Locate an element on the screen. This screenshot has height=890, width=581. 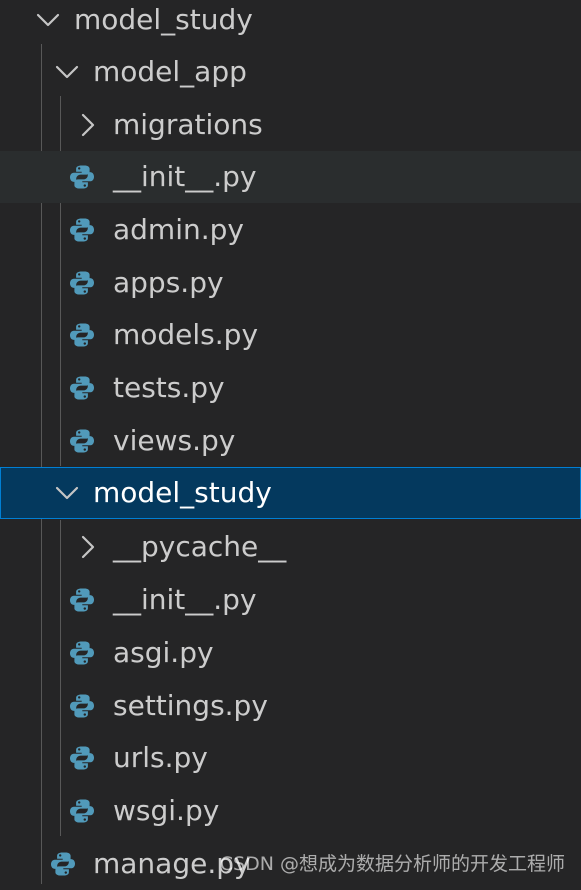
tree-file-wsgi: wsgi.py is located at coordinates (290, 811).